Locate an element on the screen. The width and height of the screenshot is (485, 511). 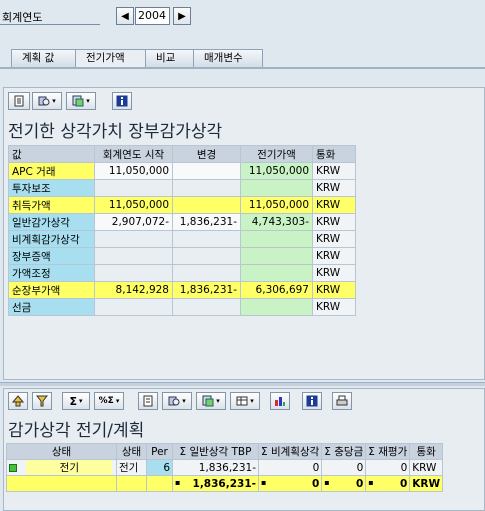
table-row: 취득가액 11,050,000 11,050,000 KRW is located at coordinates (182, 205).